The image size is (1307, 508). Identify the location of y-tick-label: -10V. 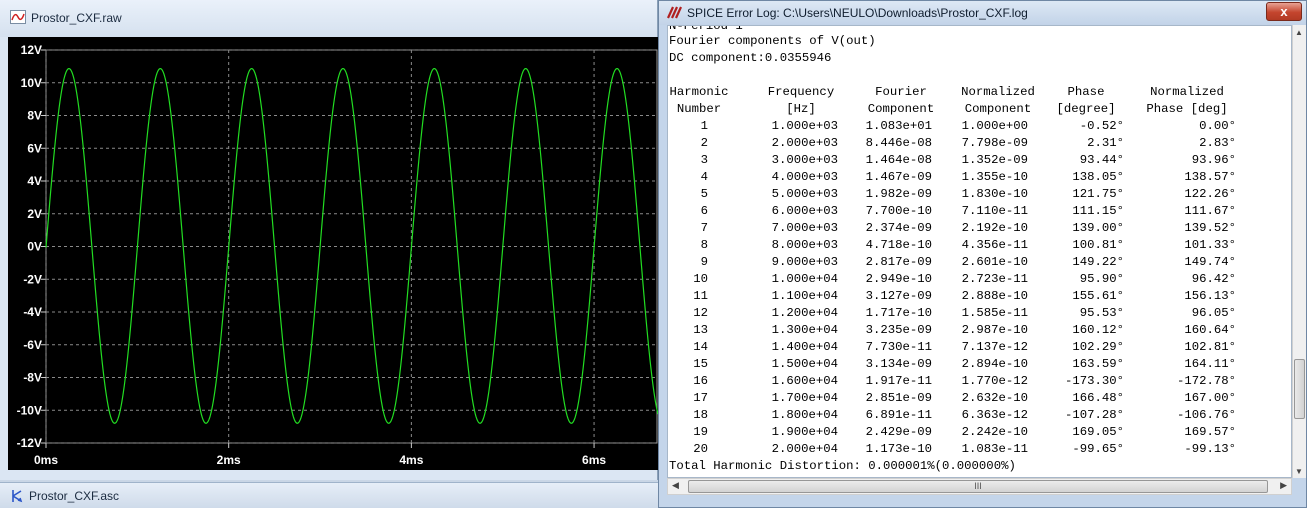
(29, 410).